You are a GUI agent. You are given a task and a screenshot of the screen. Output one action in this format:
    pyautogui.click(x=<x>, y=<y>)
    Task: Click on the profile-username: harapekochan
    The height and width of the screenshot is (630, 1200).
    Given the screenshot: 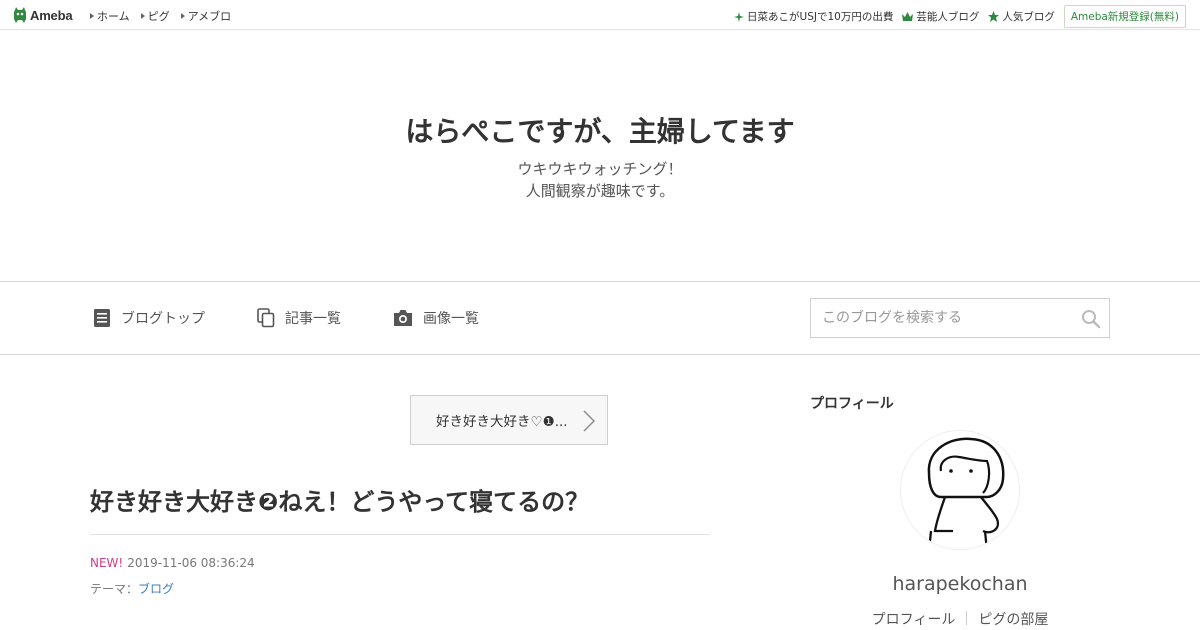 What is the action you would take?
    pyautogui.click(x=960, y=584)
    